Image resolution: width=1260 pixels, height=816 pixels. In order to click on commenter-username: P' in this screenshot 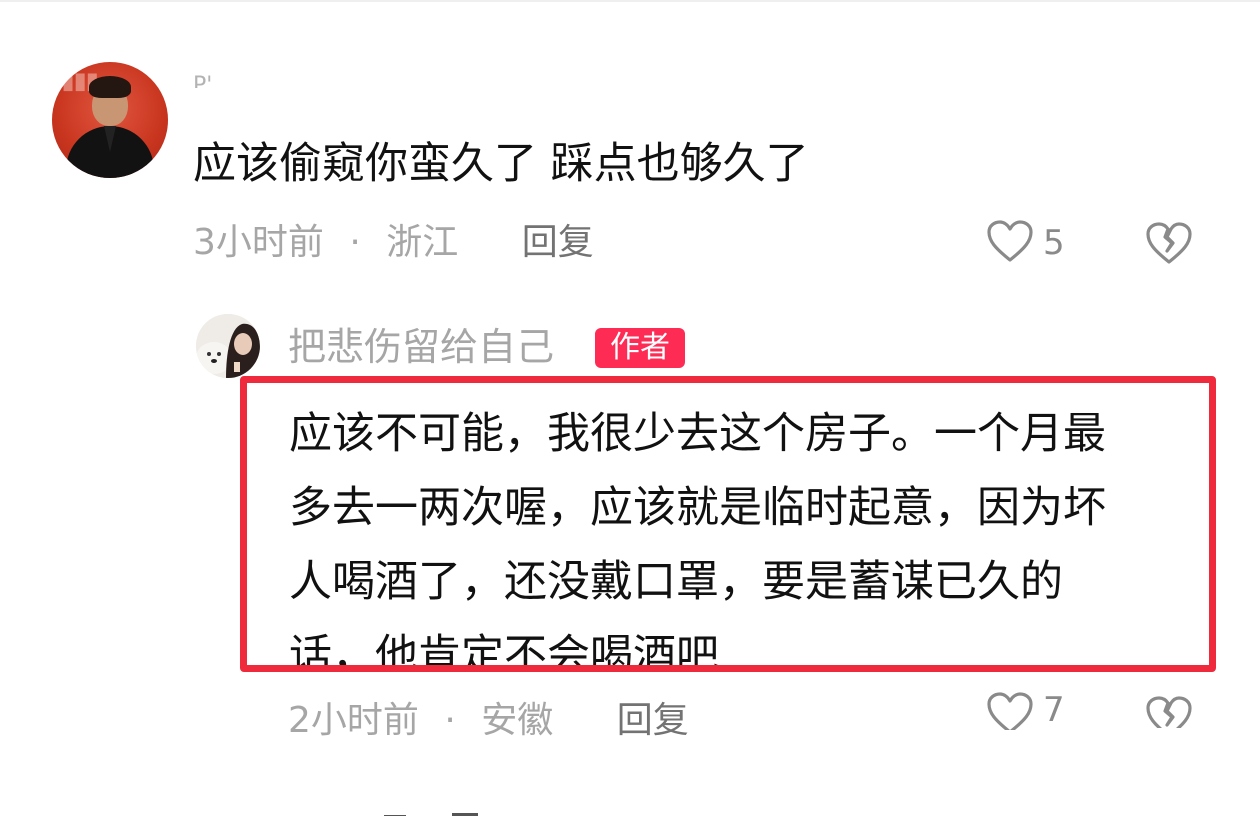, I will do `click(213, 77)`.